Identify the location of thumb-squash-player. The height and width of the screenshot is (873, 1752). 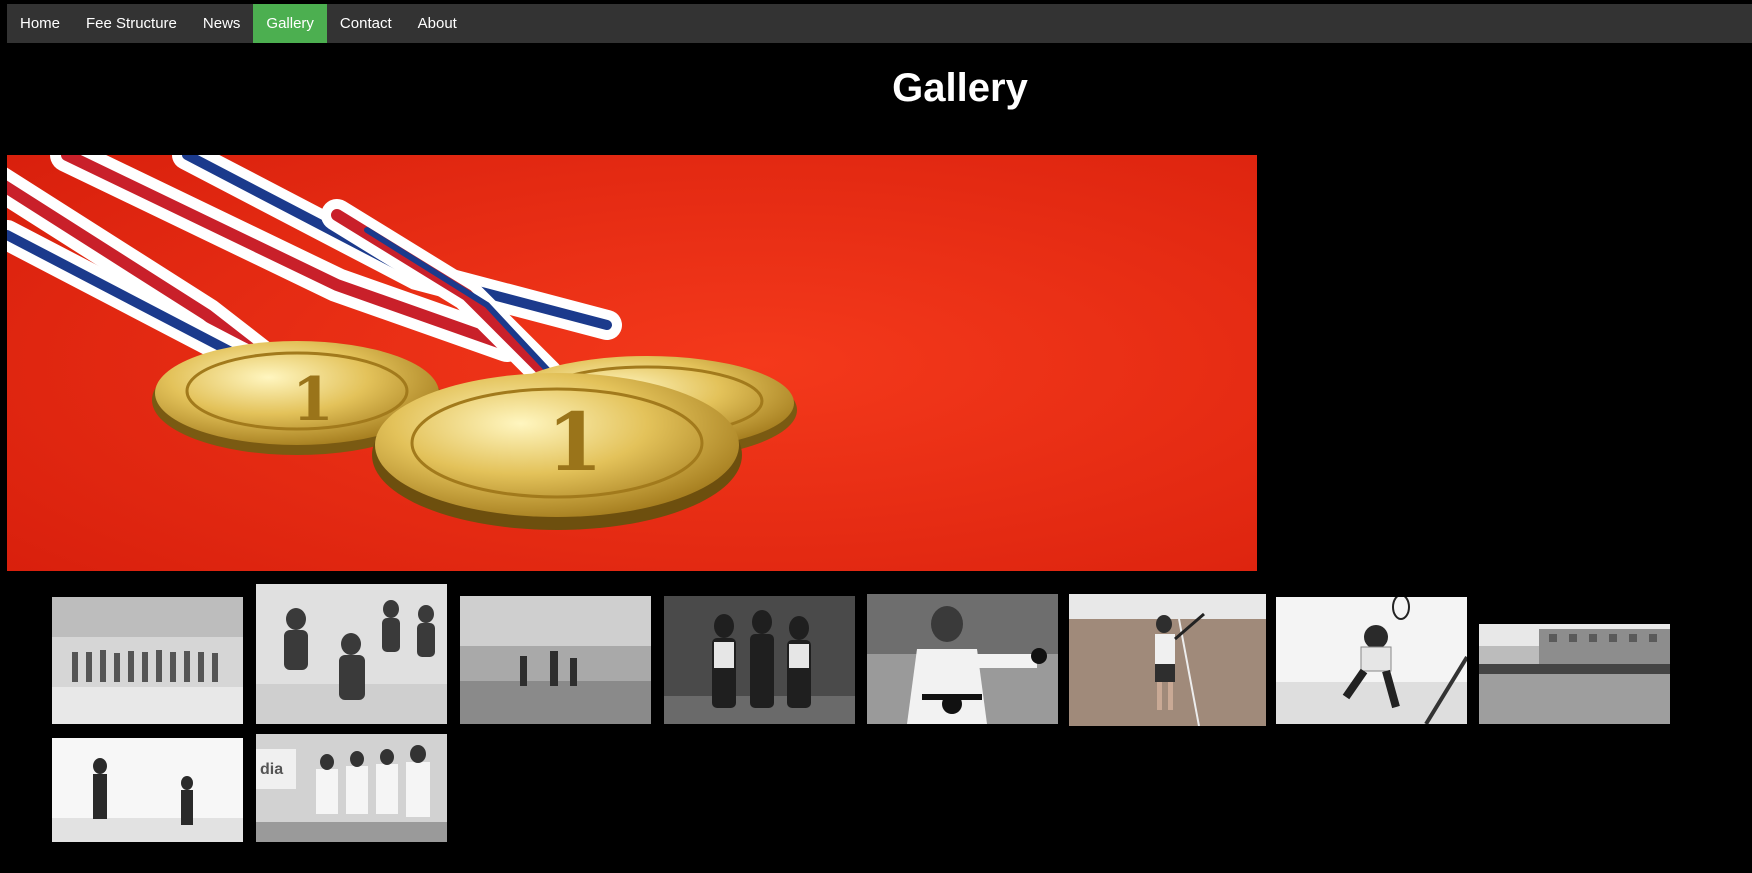
(1371, 660).